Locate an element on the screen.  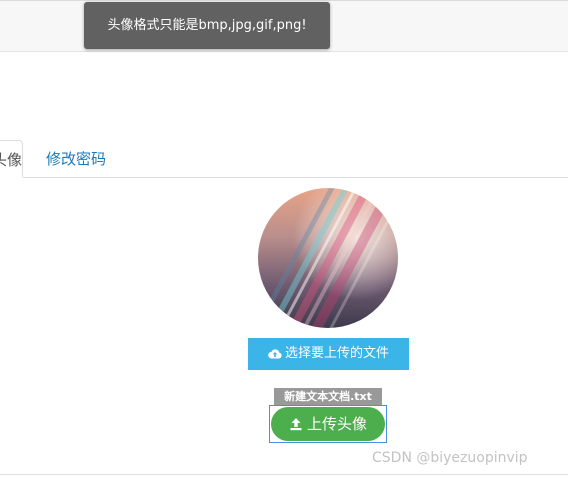
avatar-image is located at coordinates (328, 258).